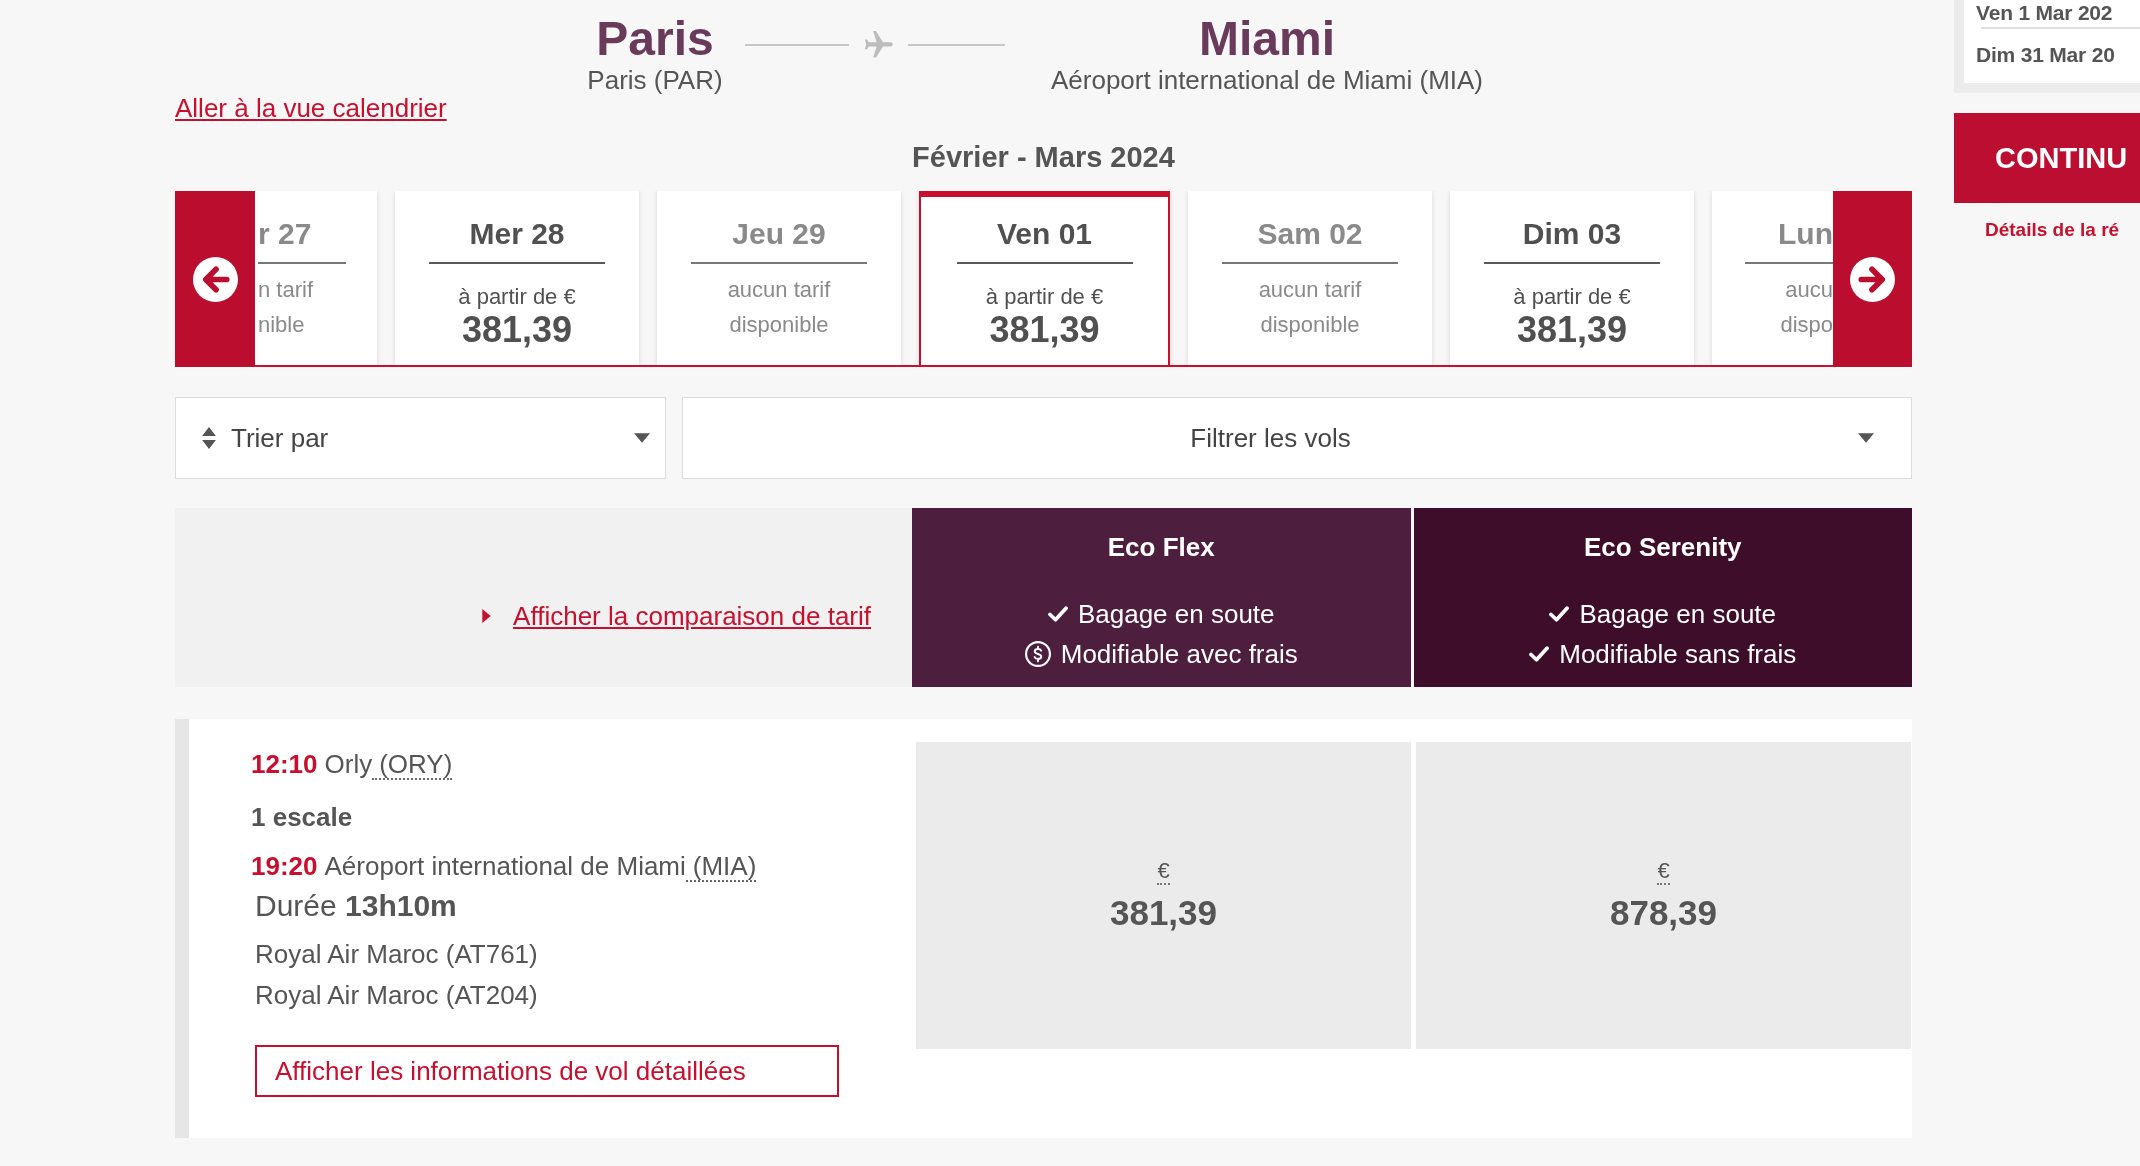  Describe the element at coordinates (1310, 278) in the screenshot. I see `date-card: Sam 02 aucun tarif disponible` at that location.